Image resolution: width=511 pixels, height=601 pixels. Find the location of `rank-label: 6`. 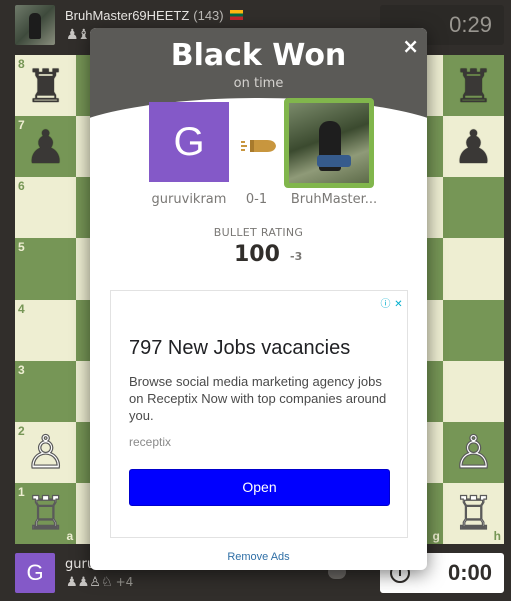

rank-label: 6 is located at coordinates (21, 186).